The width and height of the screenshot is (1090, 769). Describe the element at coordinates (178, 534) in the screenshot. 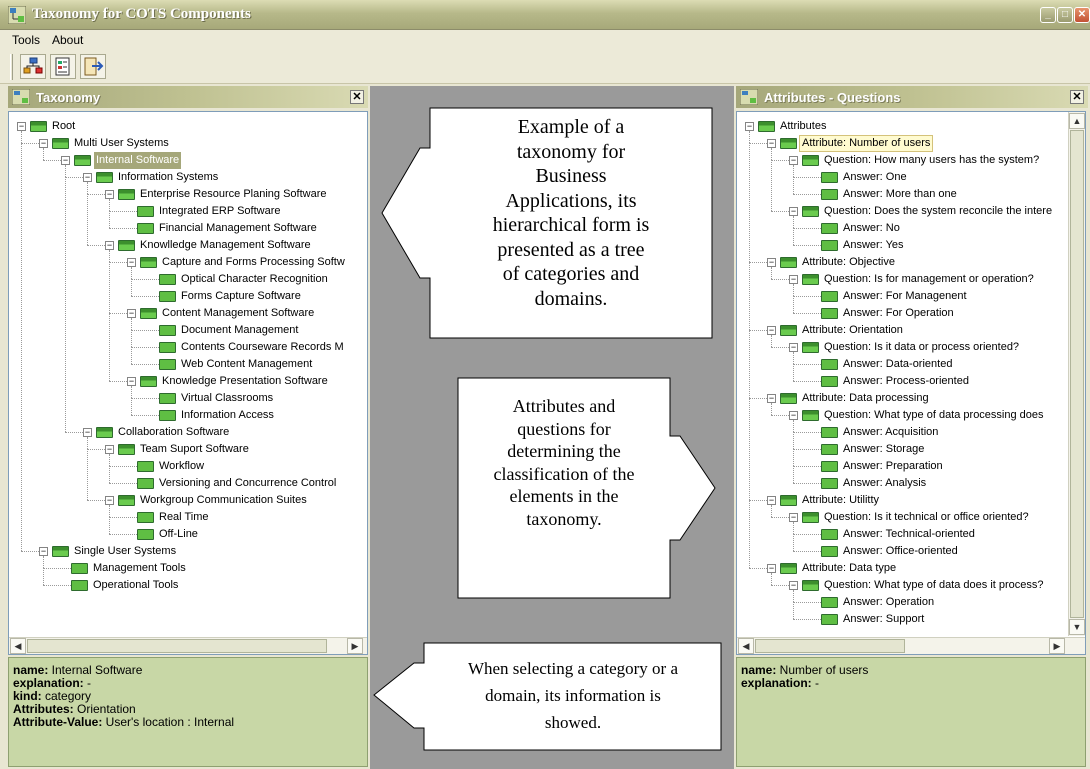

I see `tree-node-label: Off-Line` at that location.